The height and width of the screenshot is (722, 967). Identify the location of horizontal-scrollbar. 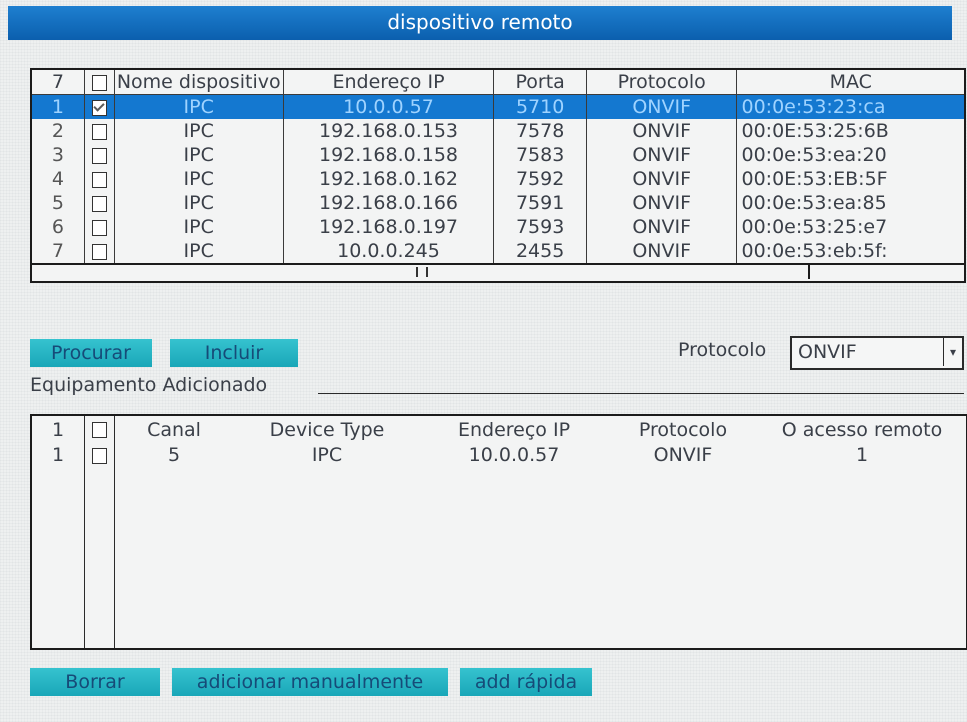
(498, 272).